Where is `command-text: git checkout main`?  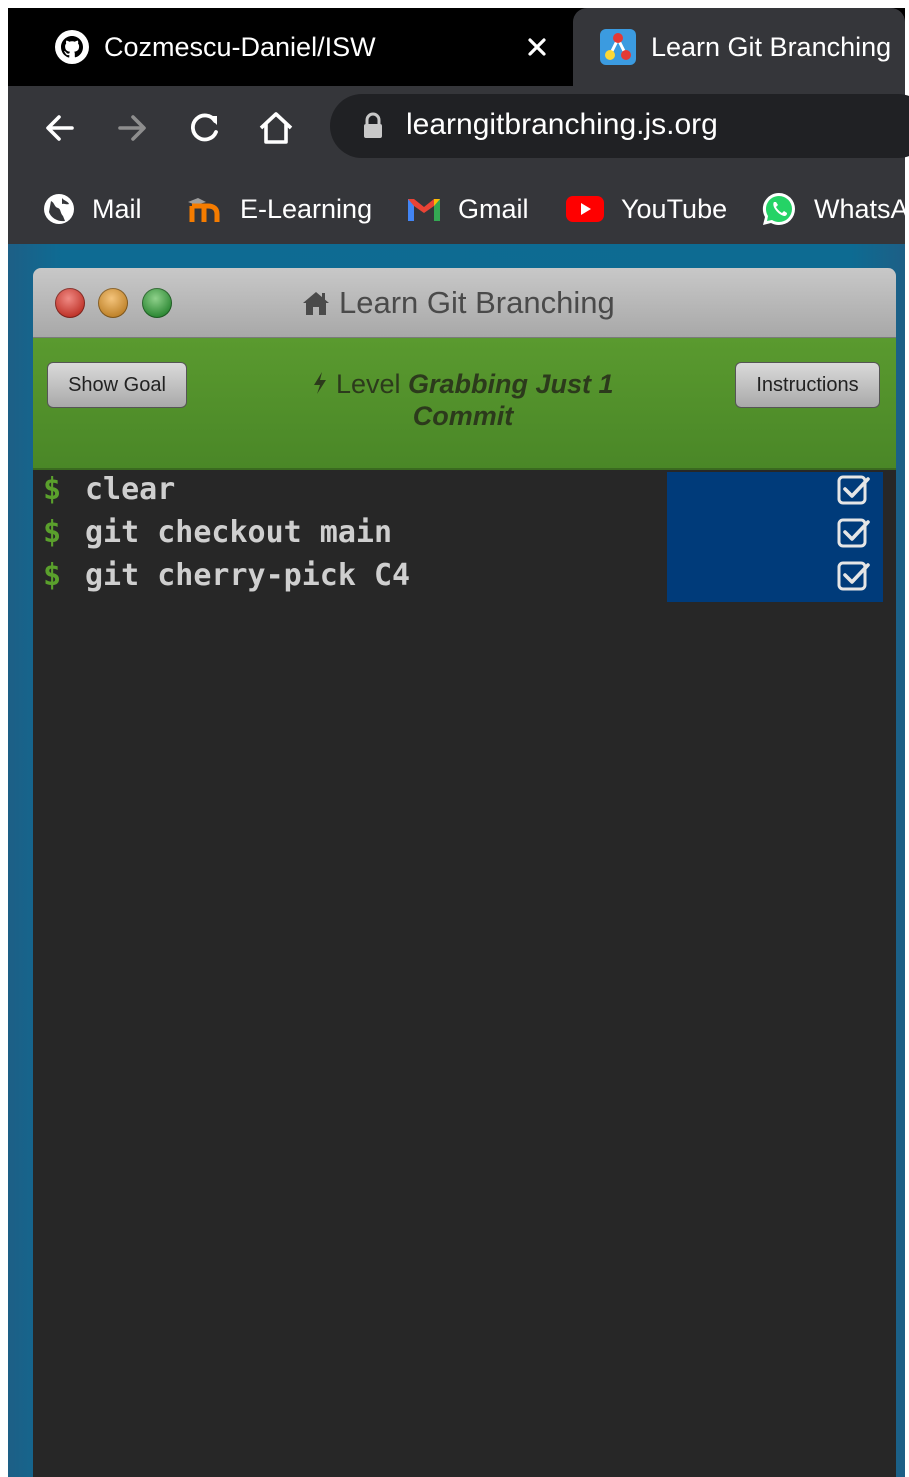
command-text: git checkout main is located at coordinates (239, 532).